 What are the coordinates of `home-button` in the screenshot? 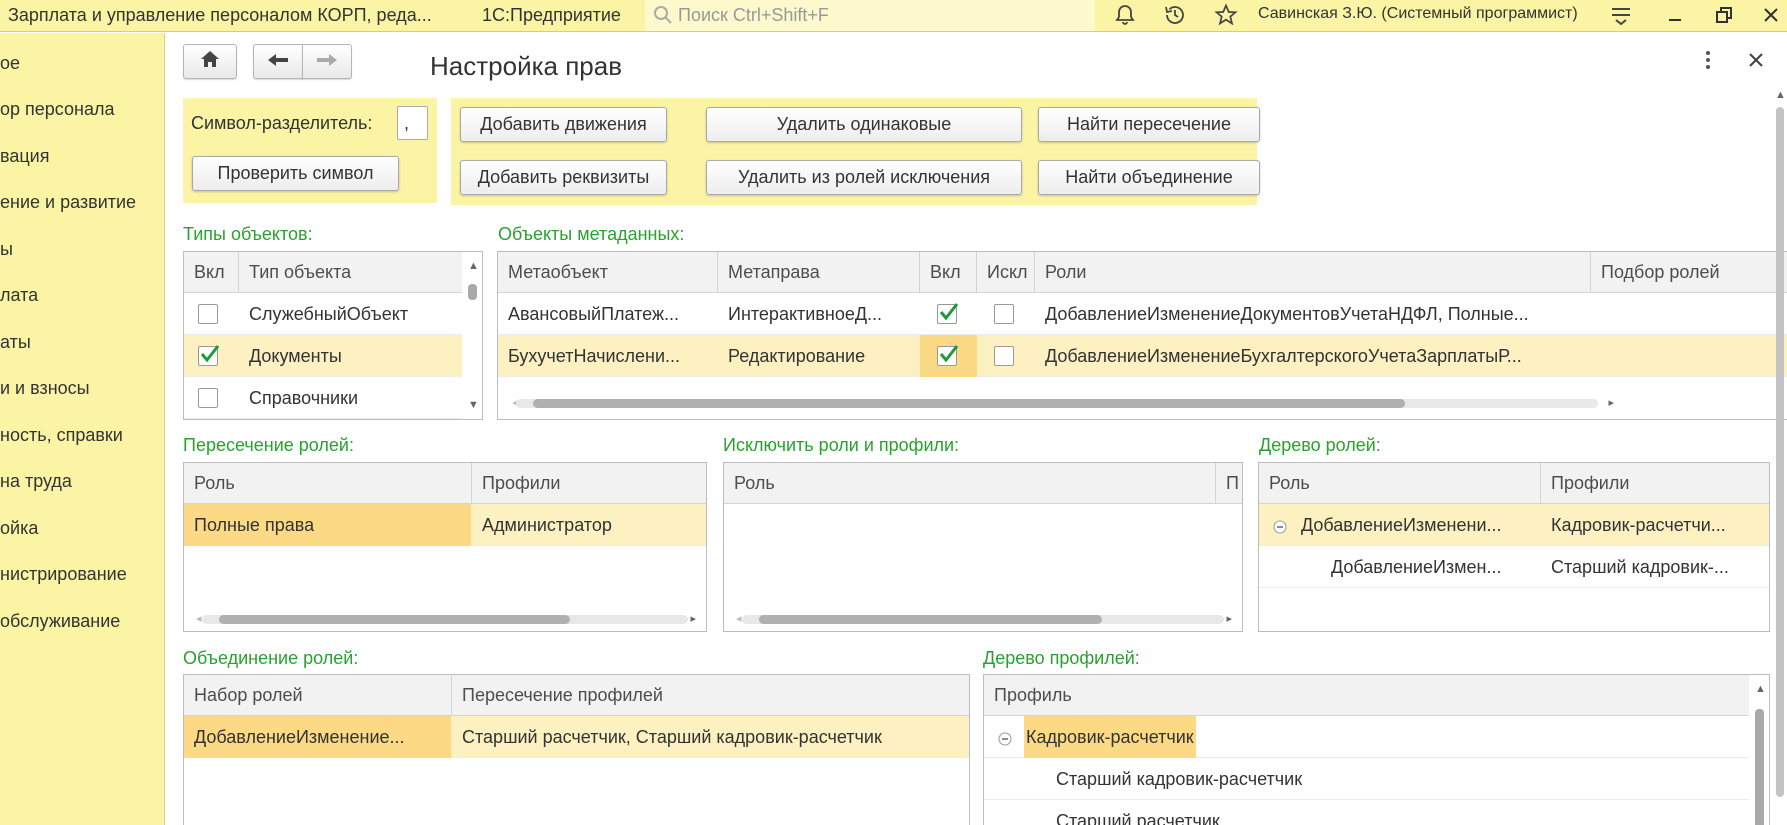 It's located at (210, 61).